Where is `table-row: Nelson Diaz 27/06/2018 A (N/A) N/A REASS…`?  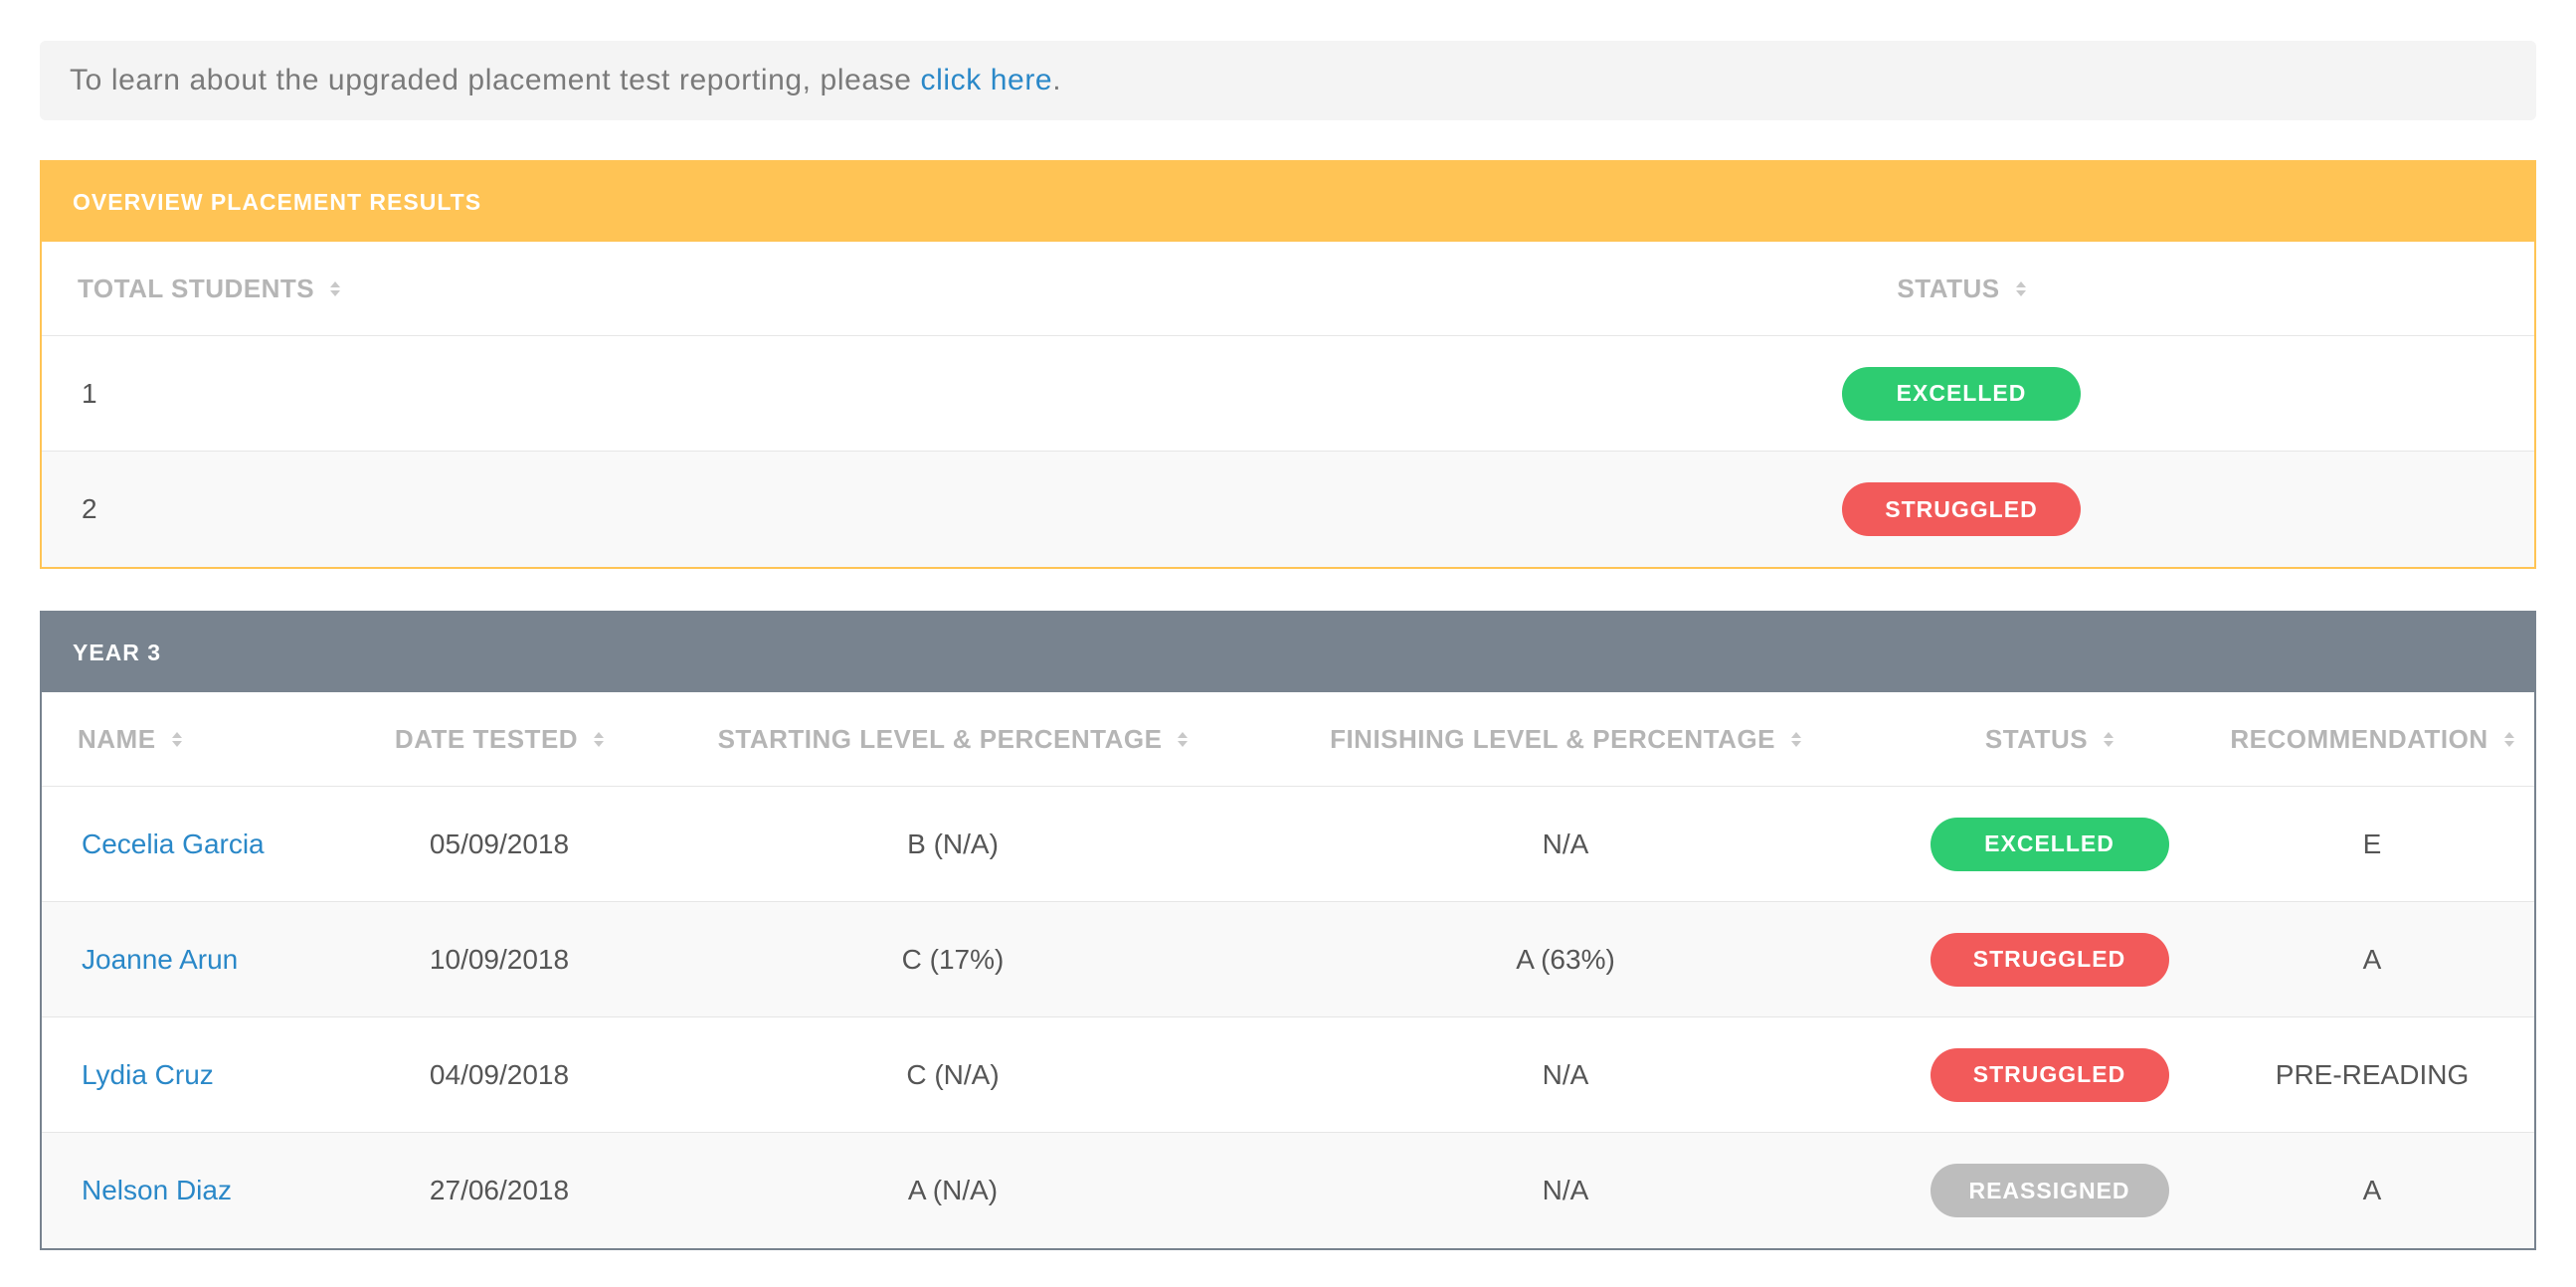
table-row: Nelson Diaz 27/06/2018 A (N/A) N/A REASS… is located at coordinates (1288, 1190).